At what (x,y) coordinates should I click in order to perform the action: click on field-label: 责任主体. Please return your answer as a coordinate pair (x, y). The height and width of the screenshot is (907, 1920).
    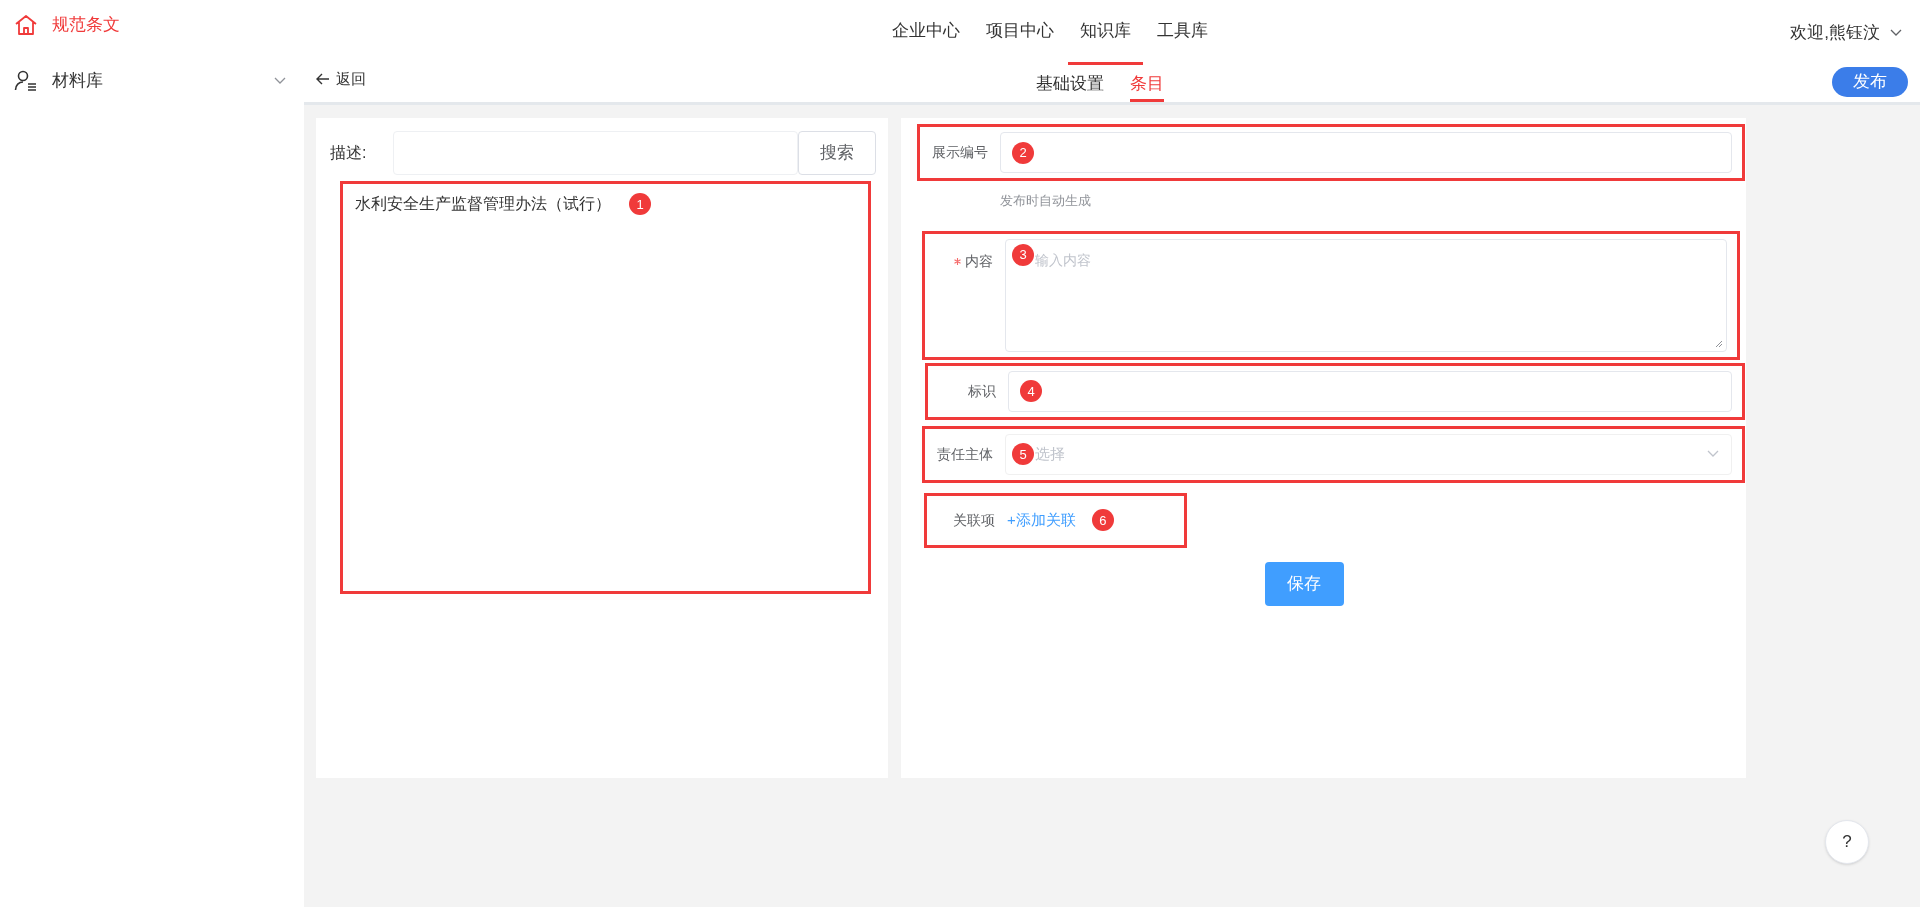
    Looking at the image, I should click on (965, 454).